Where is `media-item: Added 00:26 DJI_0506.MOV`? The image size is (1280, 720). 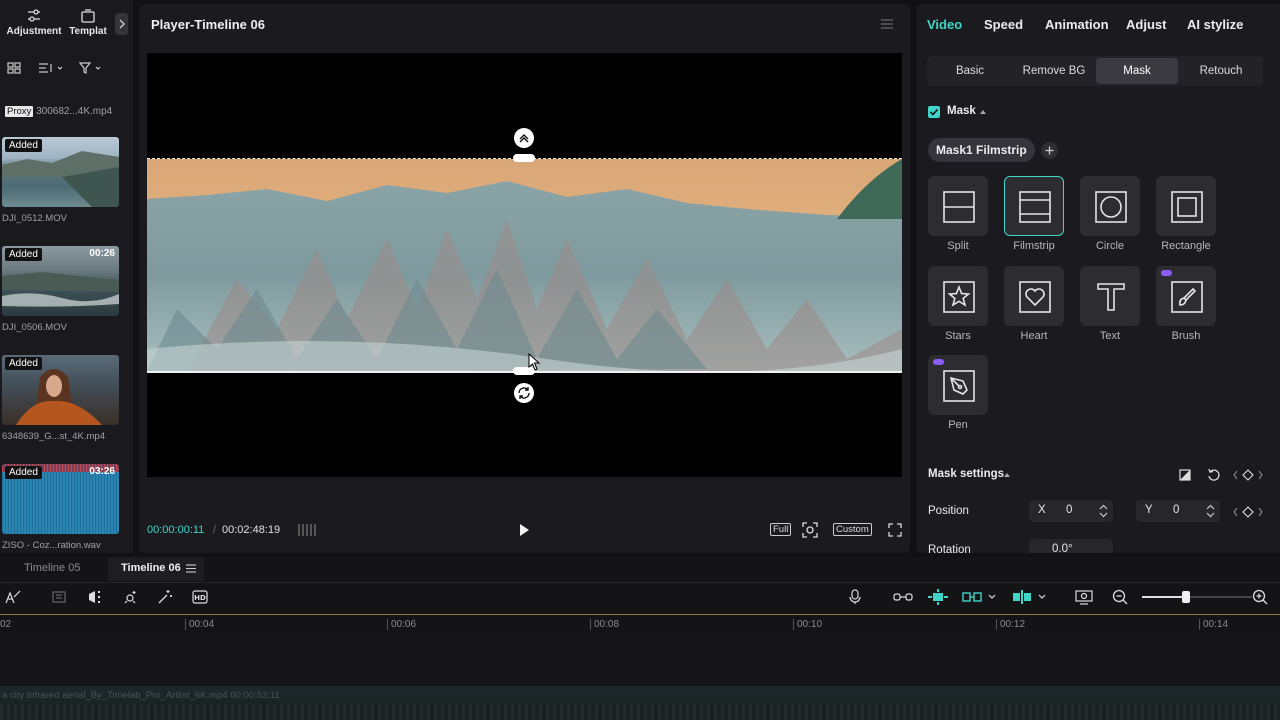
media-item: Added 00:26 DJI_0506.MOV is located at coordinates (60, 289).